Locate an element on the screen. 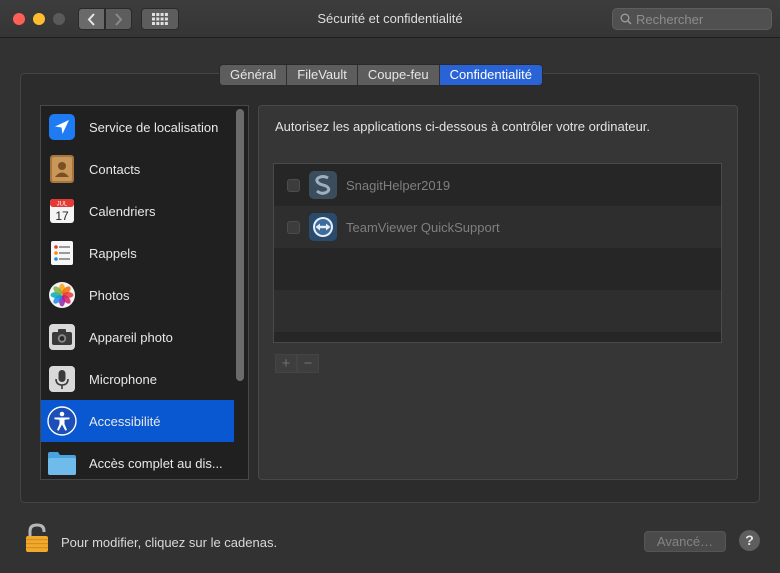  calendar-day-text: 17 is located at coordinates (62, 216).